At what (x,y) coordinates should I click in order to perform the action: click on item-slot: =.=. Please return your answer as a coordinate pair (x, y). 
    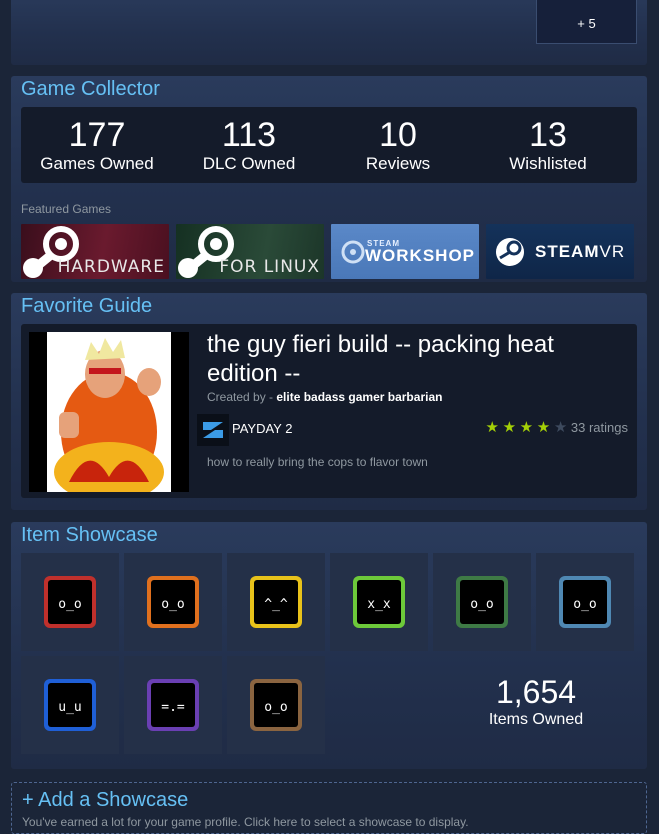
    Looking at the image, I should click on (173, 705).